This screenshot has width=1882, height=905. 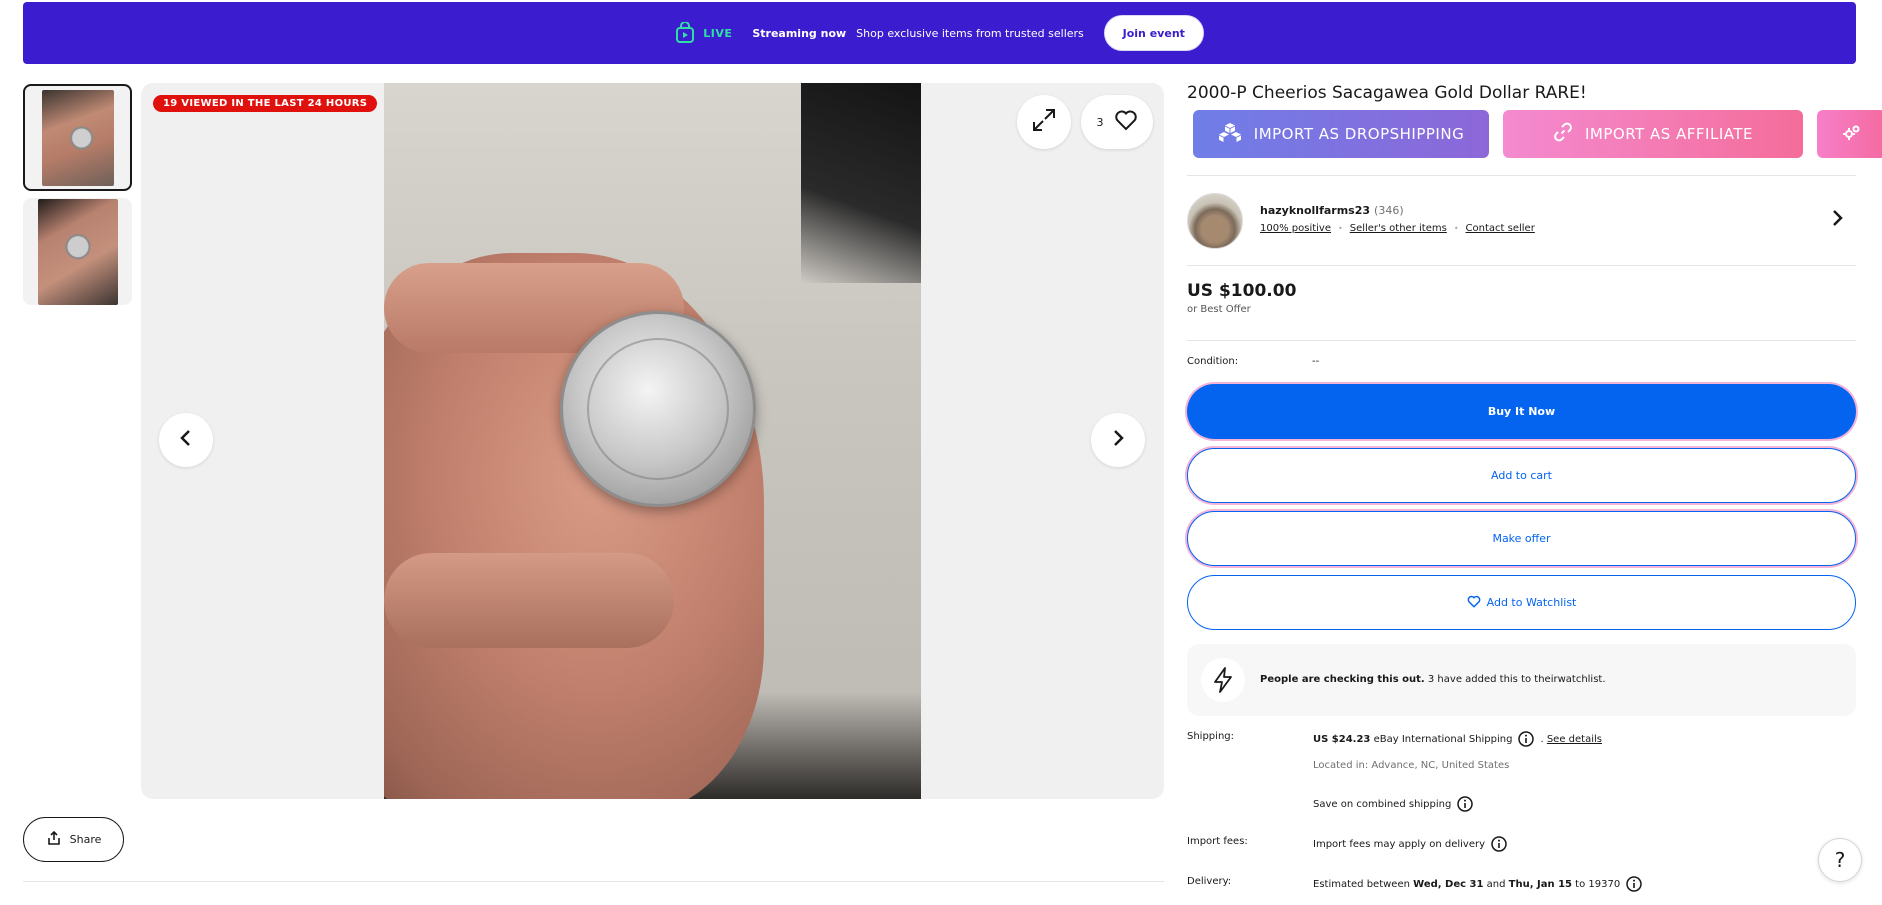 I want to click on shipping-method: eBay International Shipping, so click(x=1443, y=739).